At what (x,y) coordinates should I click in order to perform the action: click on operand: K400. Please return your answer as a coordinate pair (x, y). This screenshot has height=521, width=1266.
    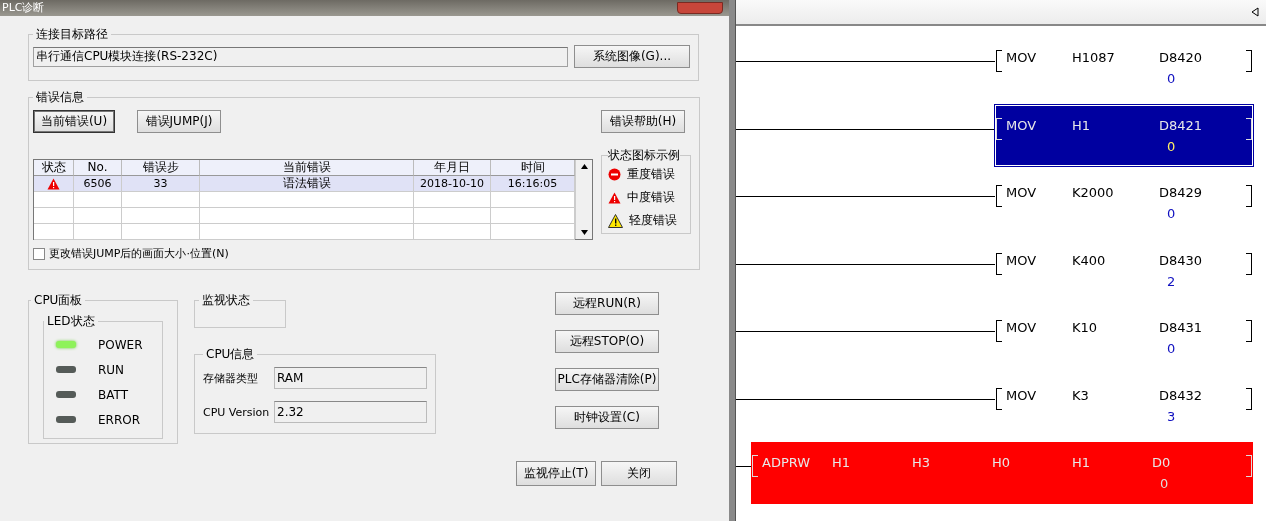
    Looking at the image, I should click on (1089, 260).